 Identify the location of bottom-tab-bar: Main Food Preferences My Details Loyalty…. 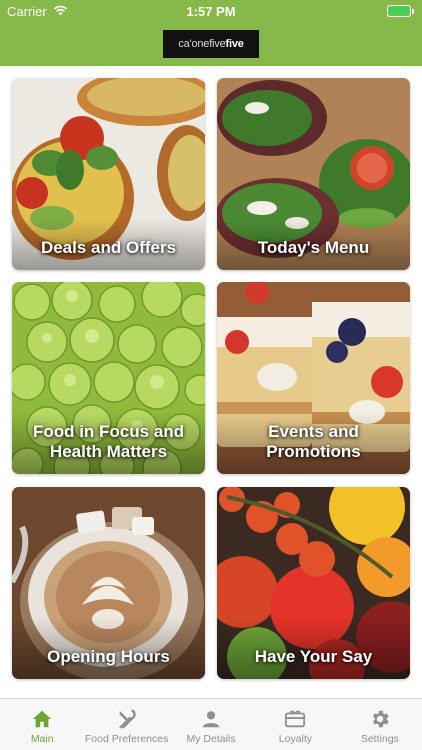
(211, 724).